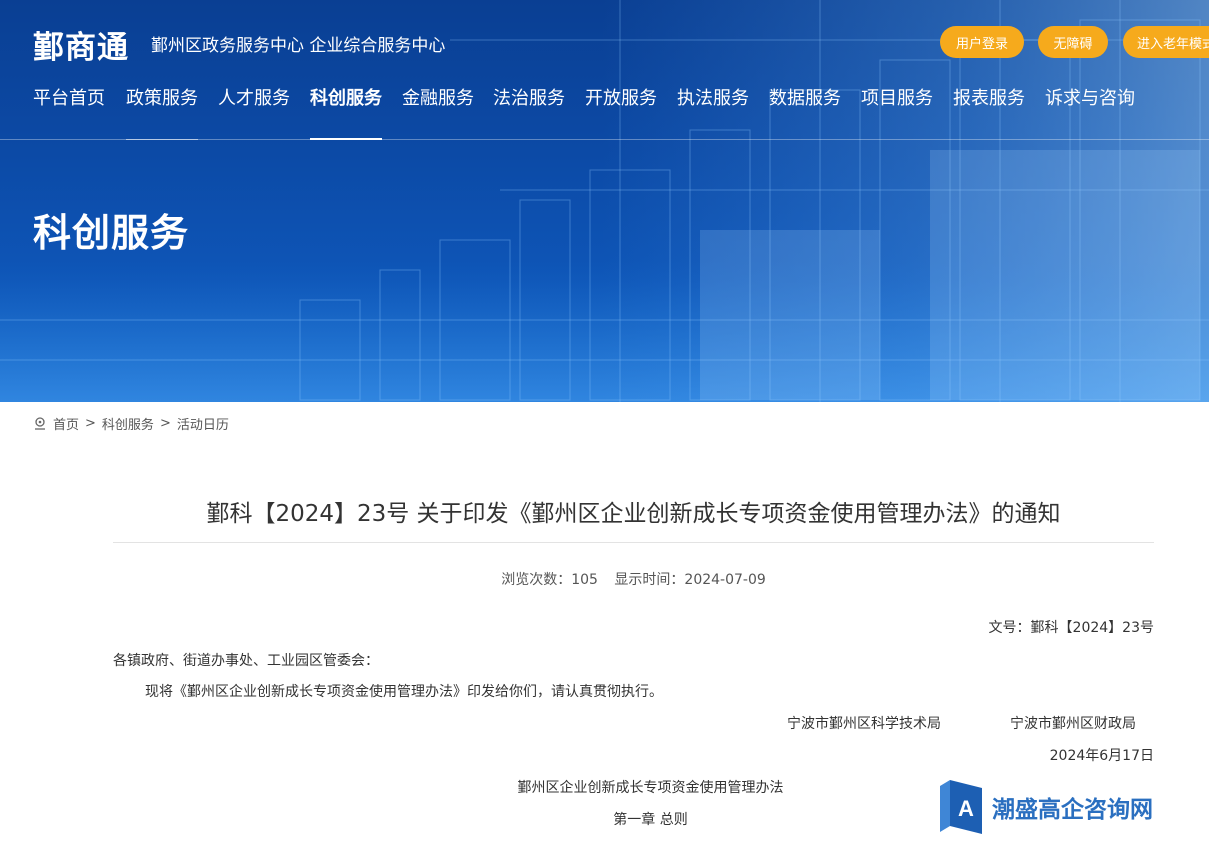 The height and width of the screenshot is (842, 1209). Describe the element at coordinates (81, 44) in the screenshot. I see `site-logo: 鄞商通` at that location.